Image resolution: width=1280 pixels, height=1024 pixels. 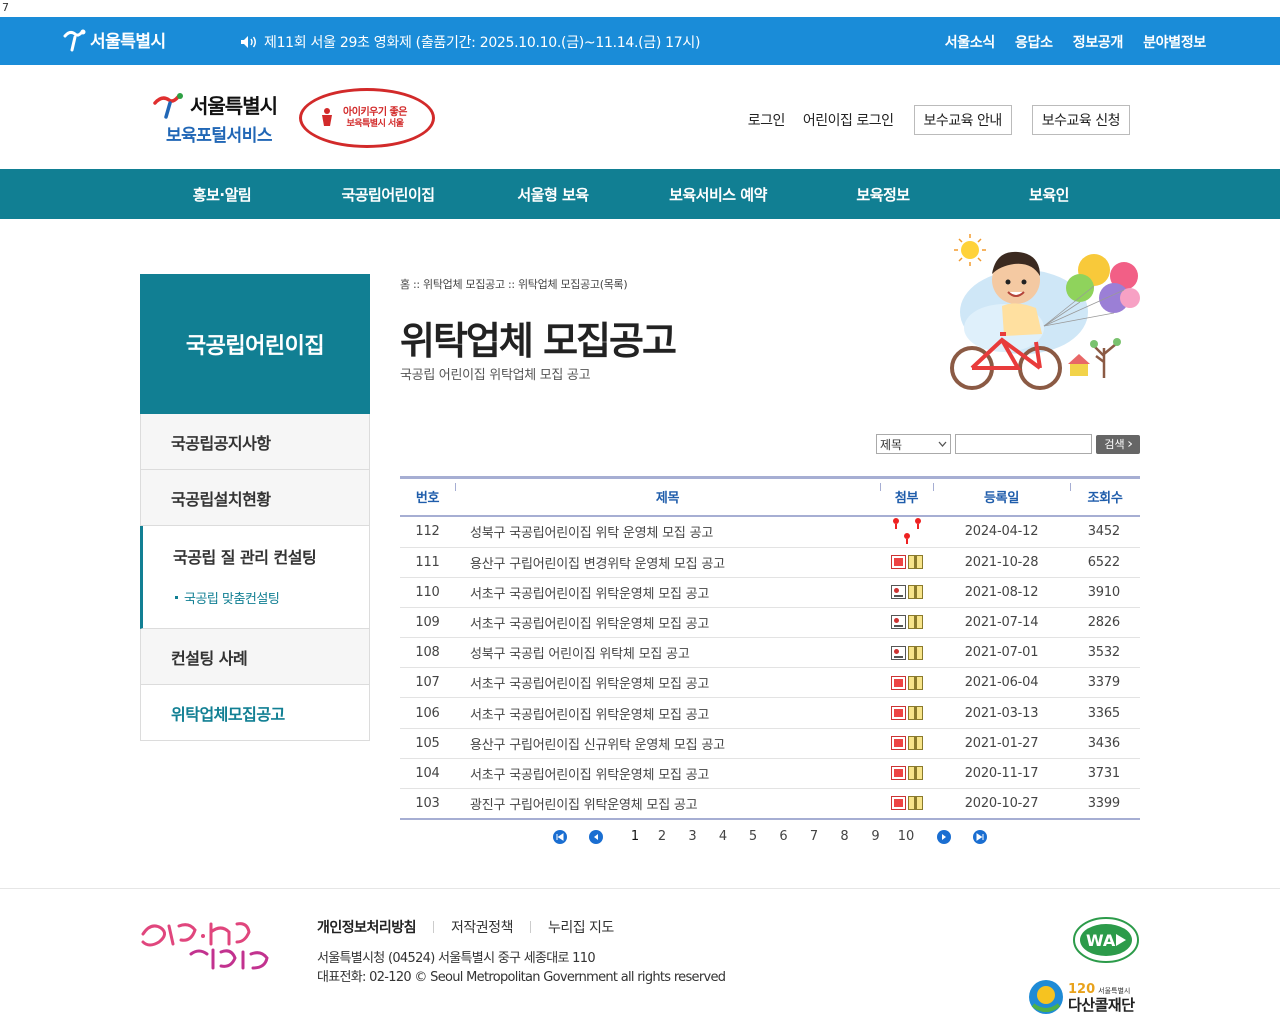 What do you see at coordinates (1174, 42) in the screenshot?
I see `top-link-field-info: 분야별정보` at bounding box center [1174, 42].